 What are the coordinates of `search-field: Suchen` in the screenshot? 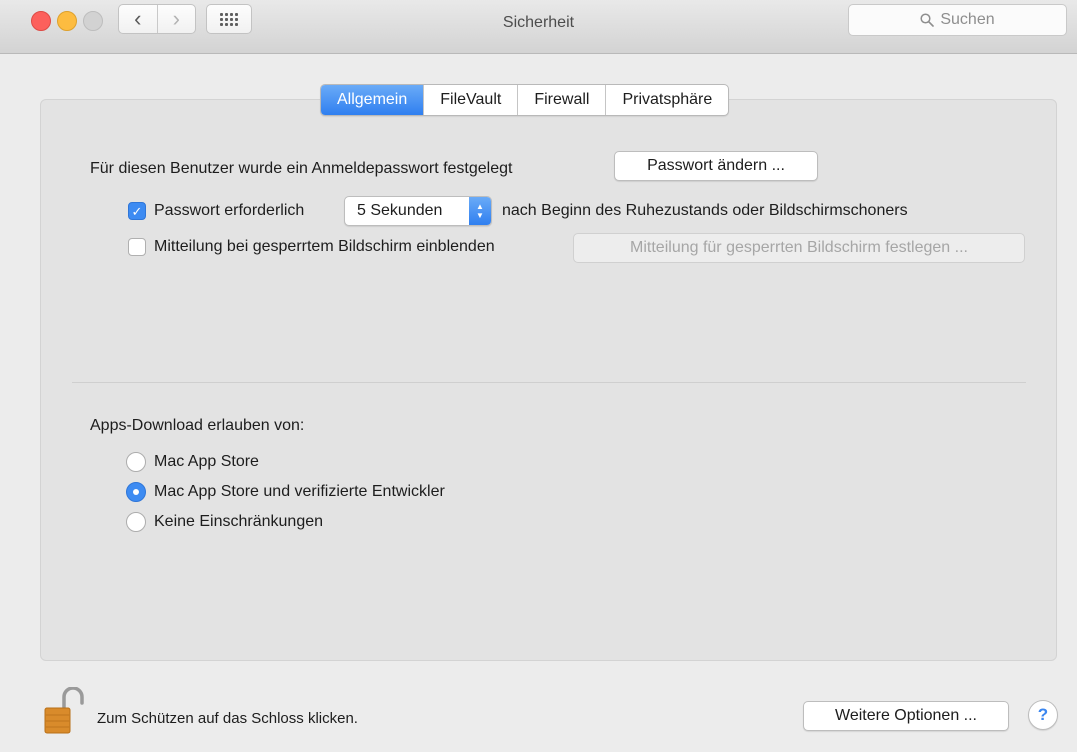 It's located at (957, 20).